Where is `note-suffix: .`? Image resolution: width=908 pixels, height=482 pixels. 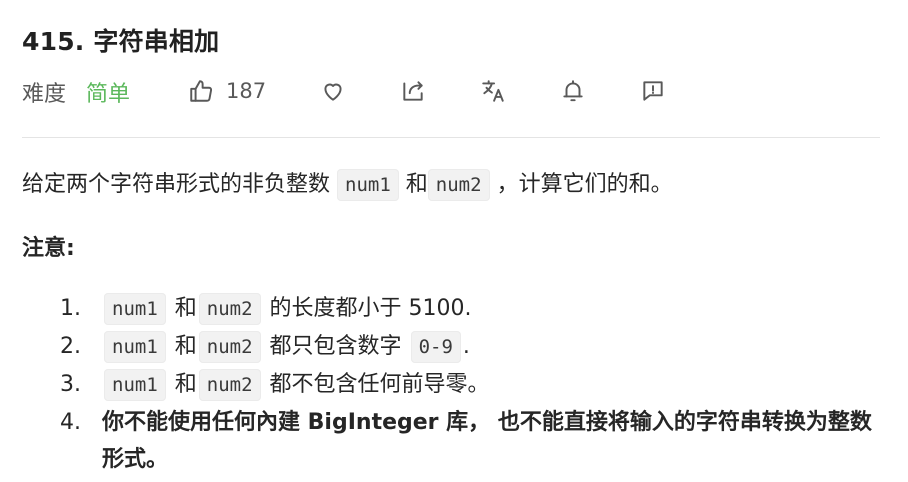
note-suffix: . is located at coordinates (466, 346).